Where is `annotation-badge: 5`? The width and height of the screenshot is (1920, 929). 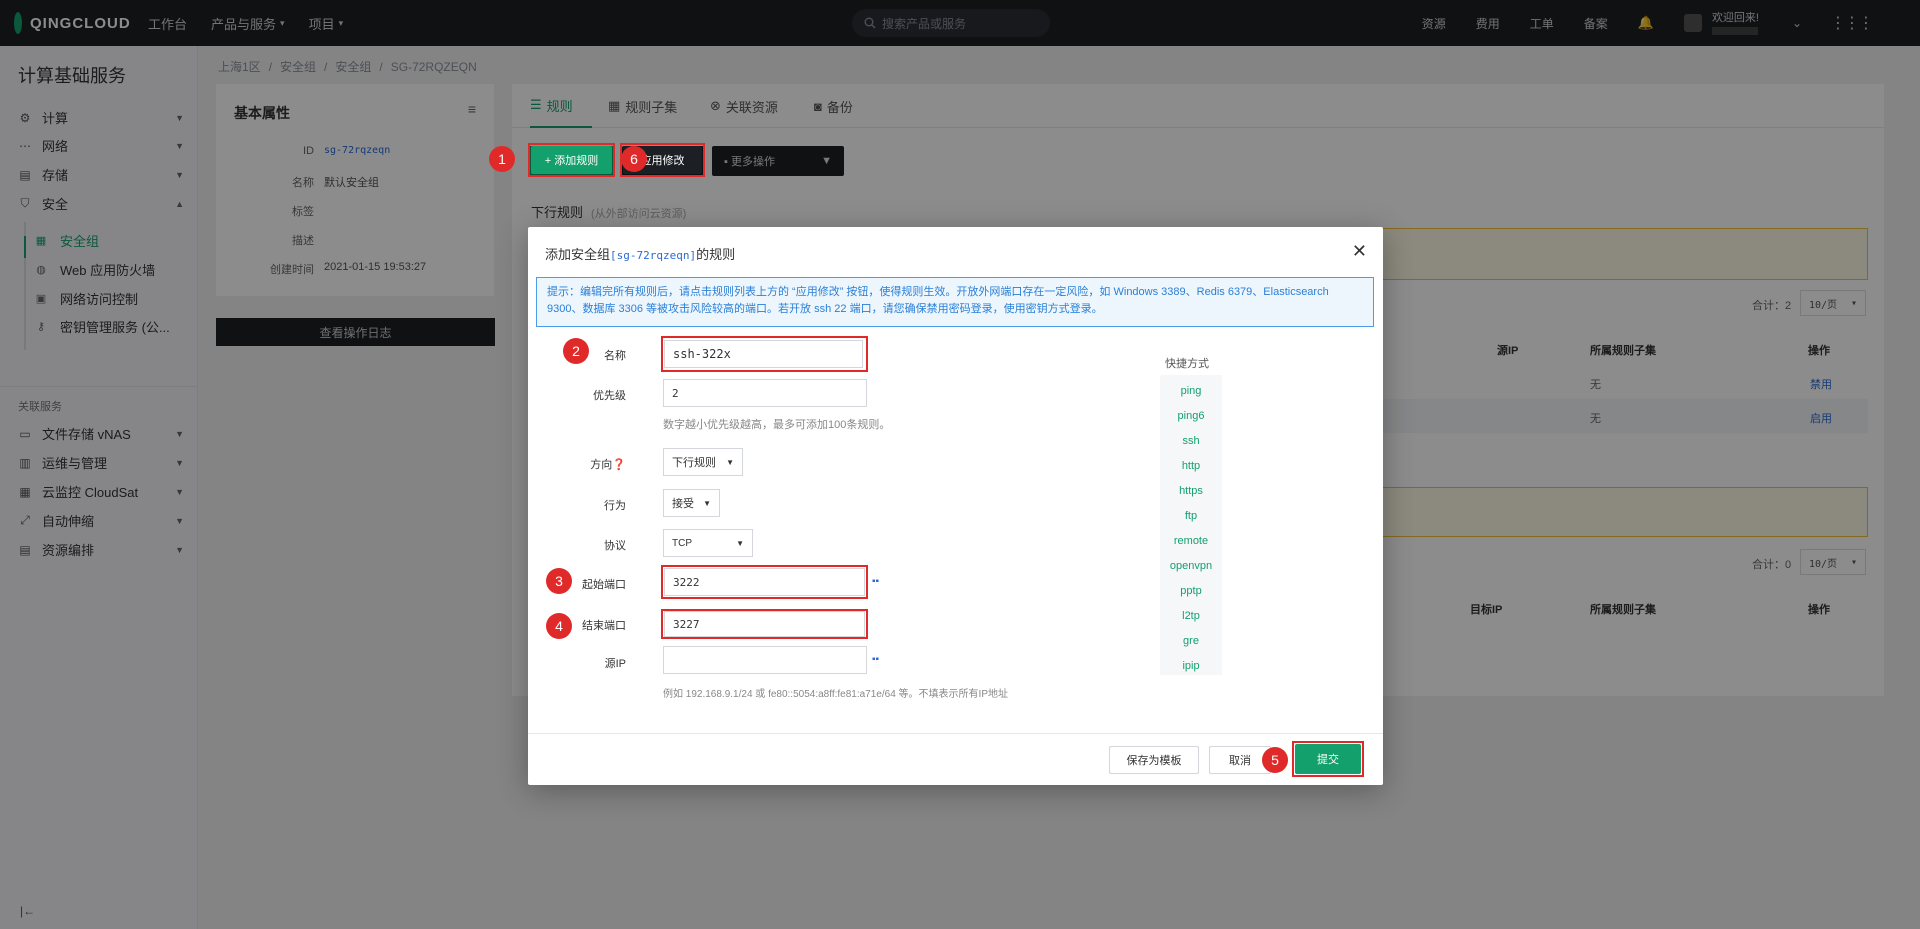 annotation-badge: 5 is located at coordinates (1275, 760).